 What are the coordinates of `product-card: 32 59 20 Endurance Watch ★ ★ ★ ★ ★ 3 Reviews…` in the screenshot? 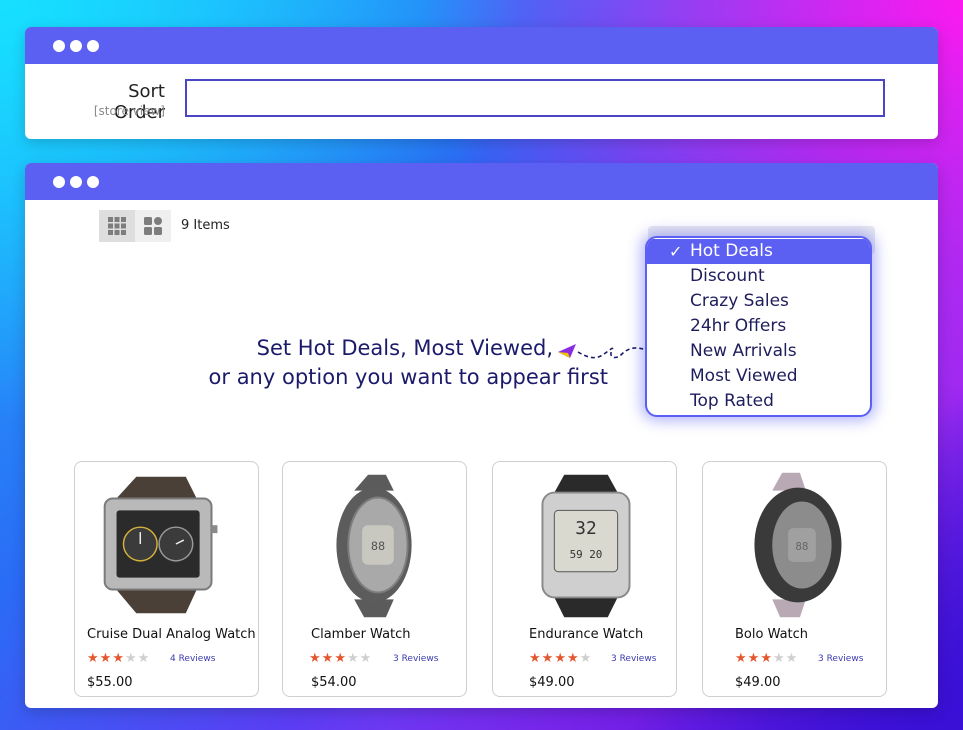 It's located at (584, 579).